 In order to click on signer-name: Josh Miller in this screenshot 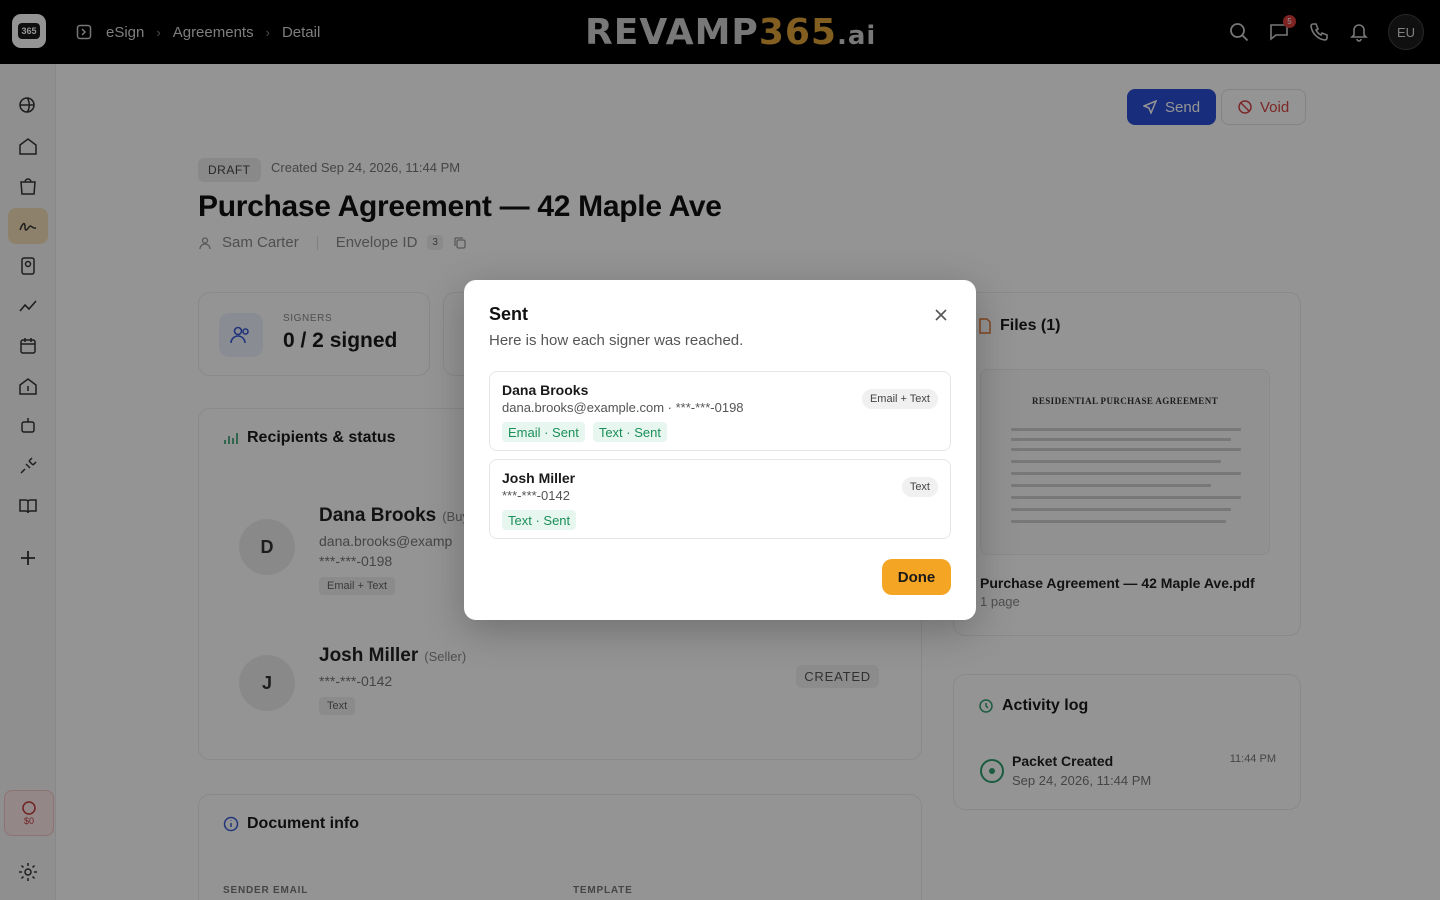, I will do `click(539, 478)`.